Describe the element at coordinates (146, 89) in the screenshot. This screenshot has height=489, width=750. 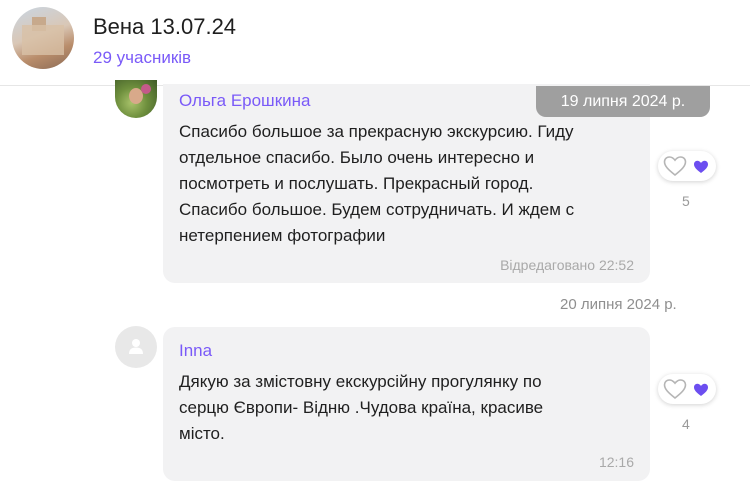
I see `avatar-flower` at that location.